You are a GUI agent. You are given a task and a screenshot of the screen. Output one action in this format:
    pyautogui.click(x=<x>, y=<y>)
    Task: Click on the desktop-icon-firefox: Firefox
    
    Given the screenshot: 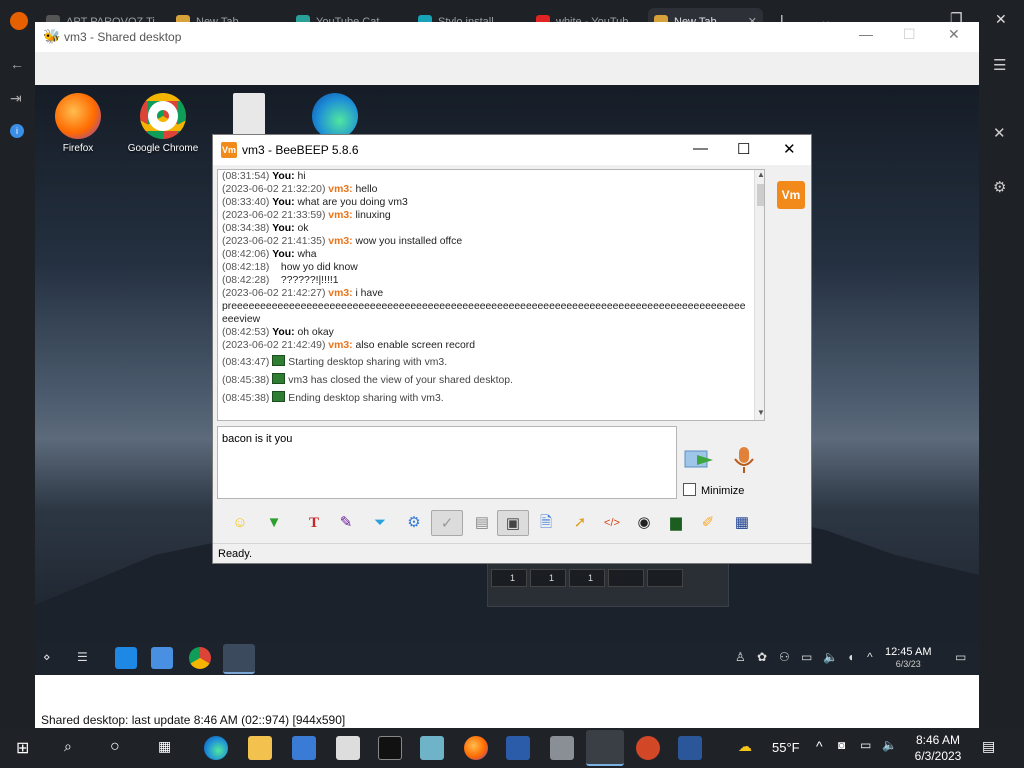 What is the action you would take?
    pyautogui.click(x=78, y=123)
    